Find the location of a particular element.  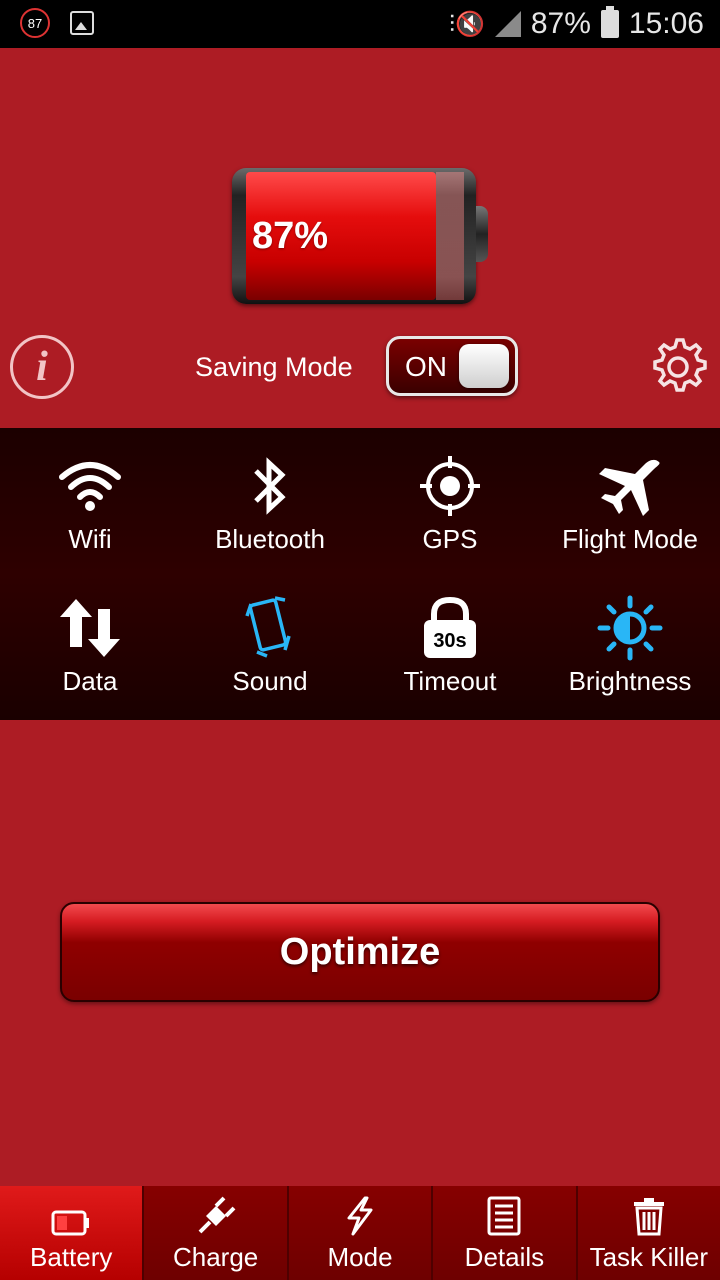

status-bar: 87 ⫶🔇 87% 15:06 is located at coordinates (360, 24).